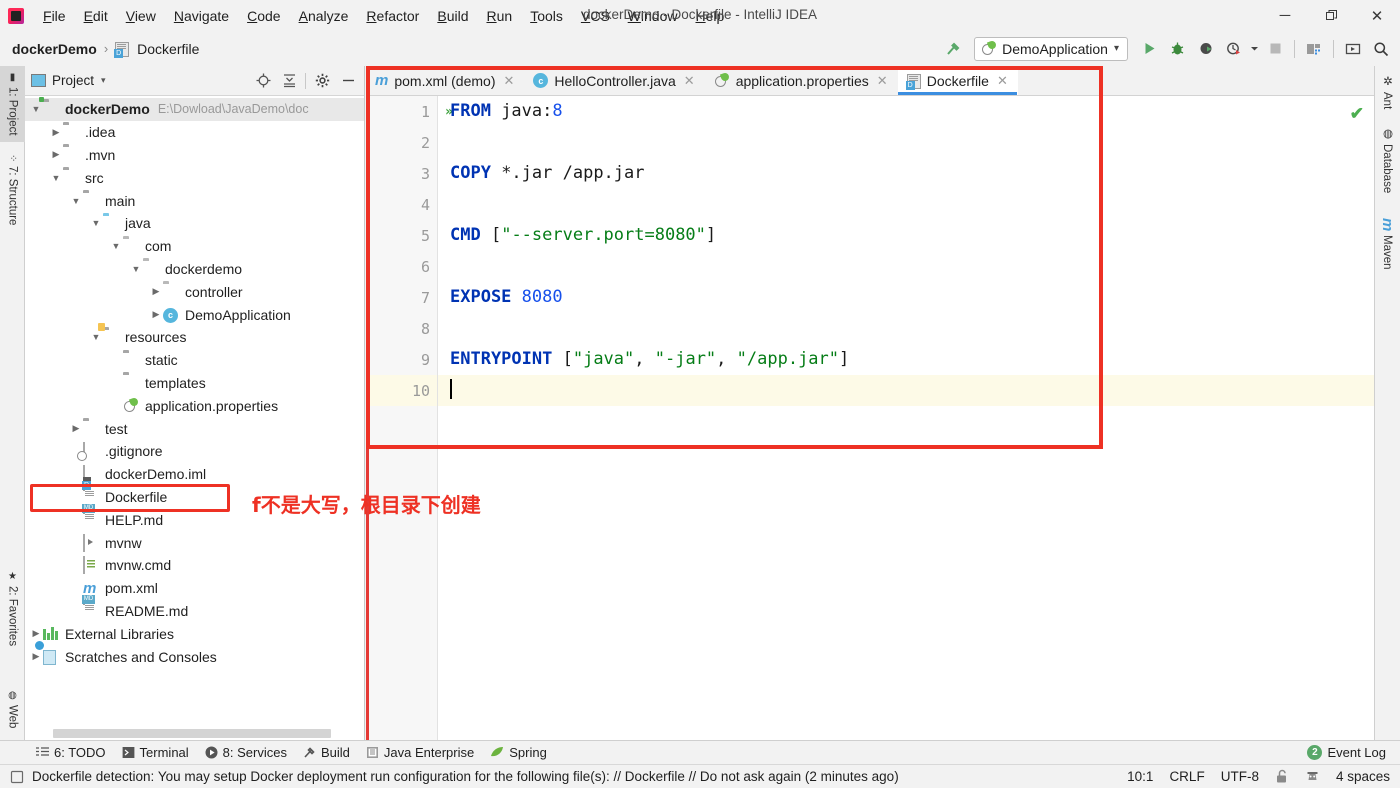 The image size is (1400, 788). What do you see at coordinates (709, 16) in the screenshot?
I see `menu-help: Help` at bounding box center [709, 16].